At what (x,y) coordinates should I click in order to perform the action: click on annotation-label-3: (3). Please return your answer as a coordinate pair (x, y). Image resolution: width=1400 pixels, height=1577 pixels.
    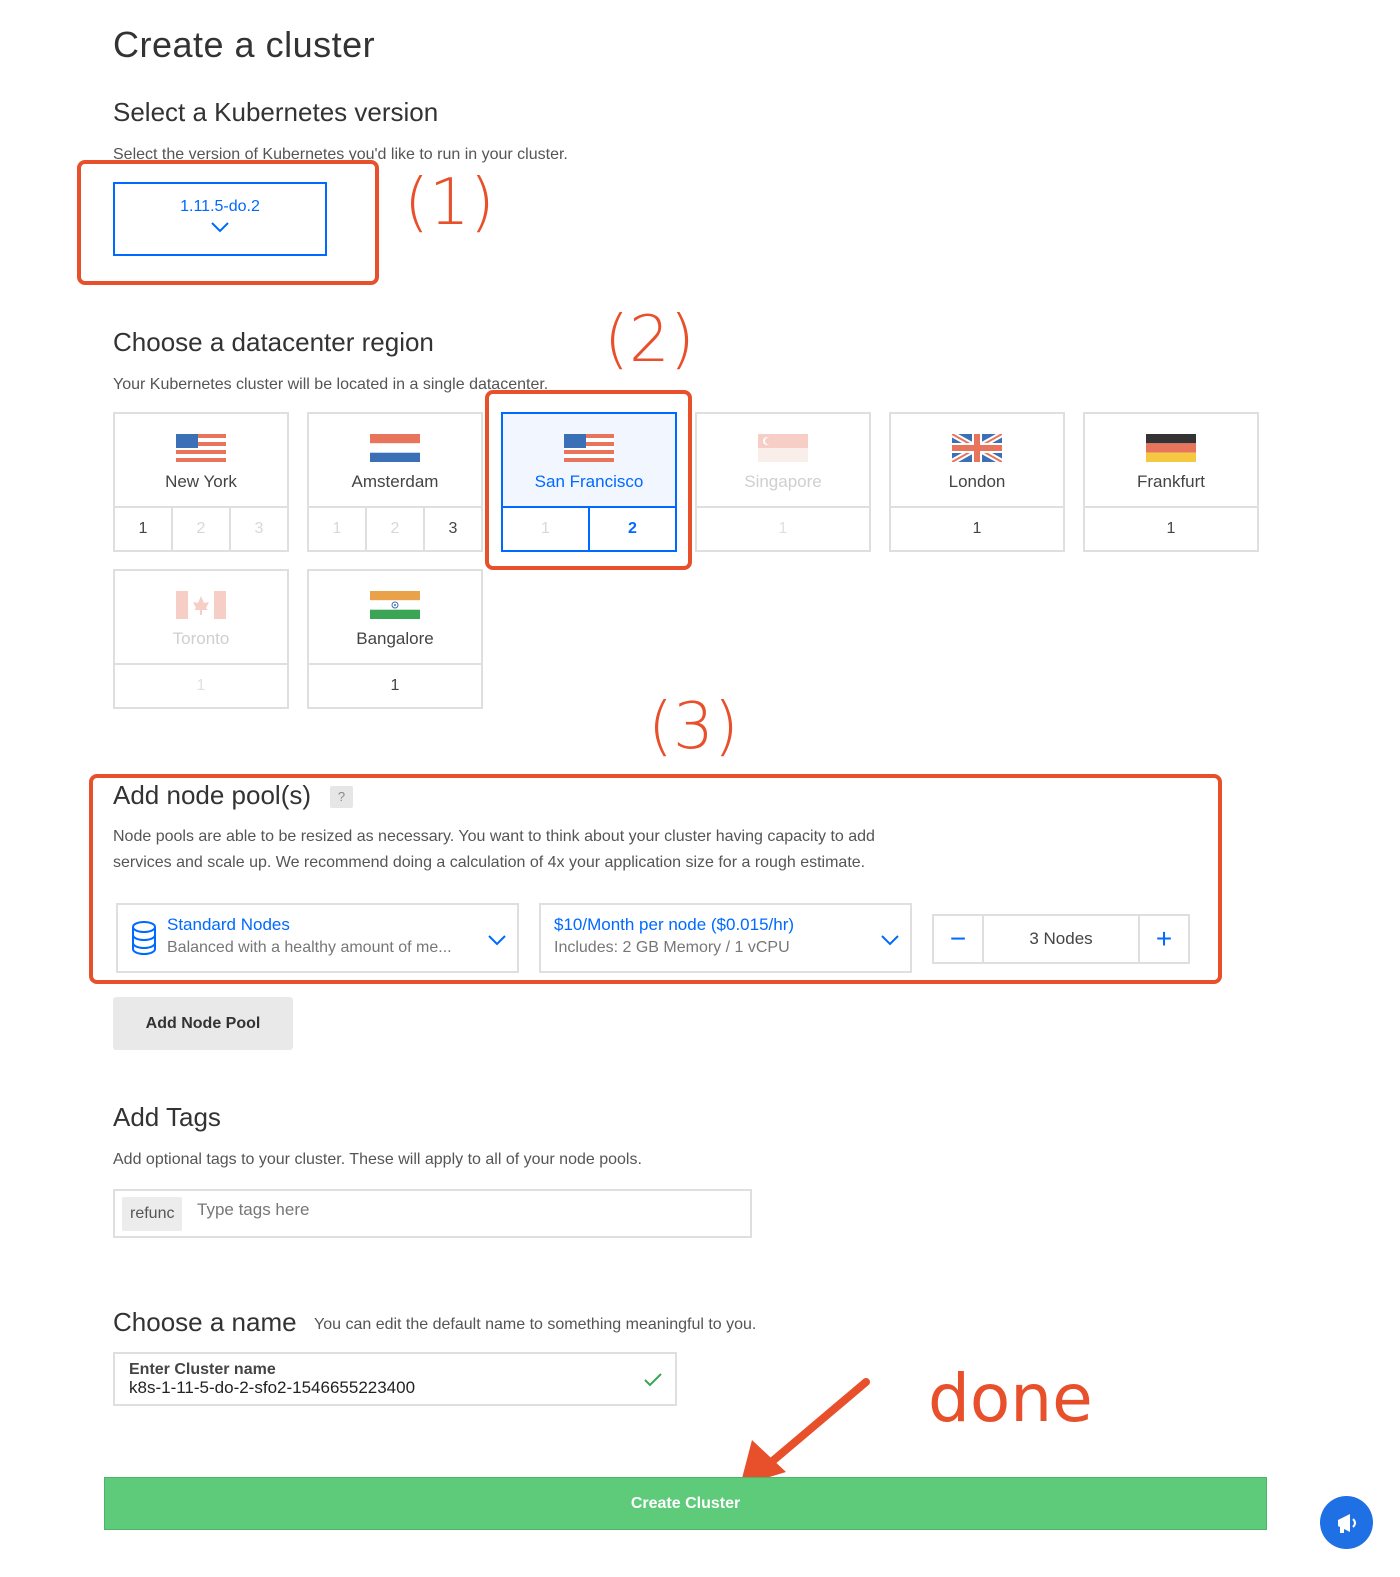
    Looking at the image, I should click on (693, 727).